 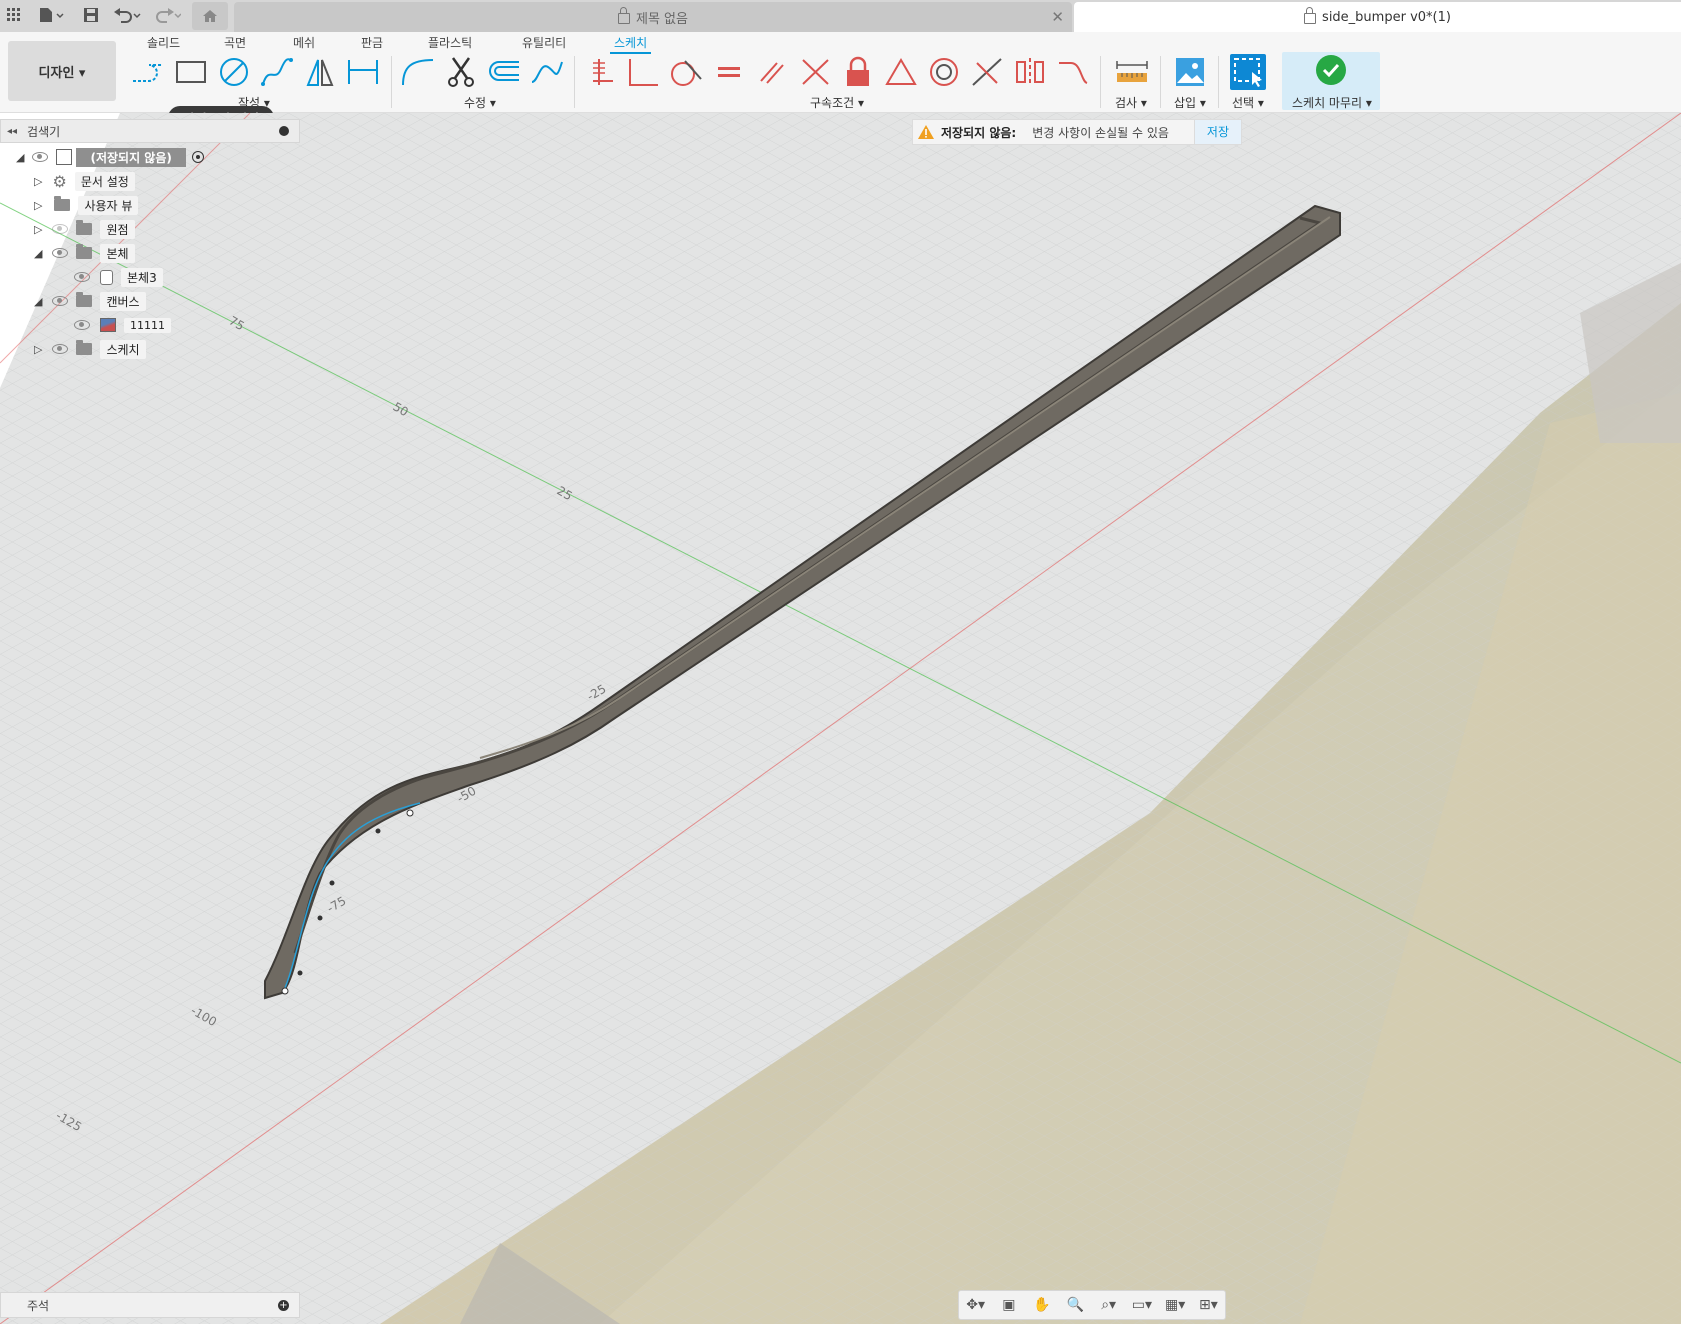 I want to click on spline-tool-icon, so click(x=277, y=72).